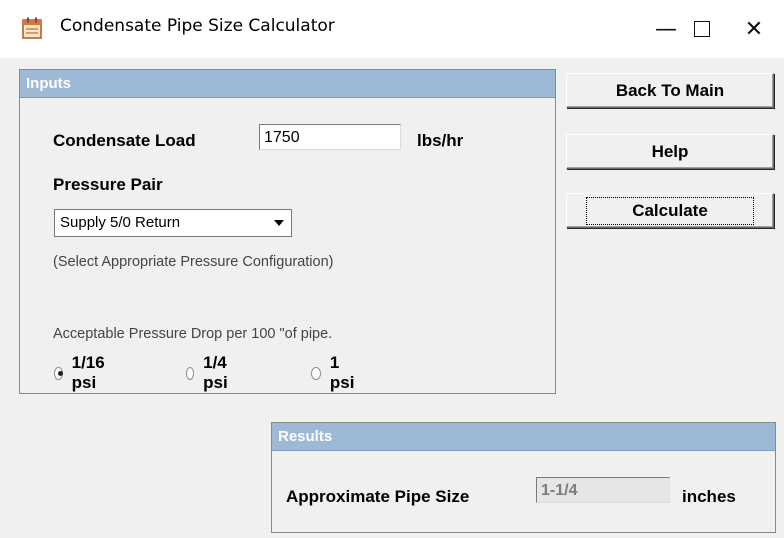 This screenshot has width=784, height=538. What do you see at coordinates (215, 372) in the screenshot?
I see `radio-label-1-4-psi: 1/4 psi` at bounding box center [215, 372].